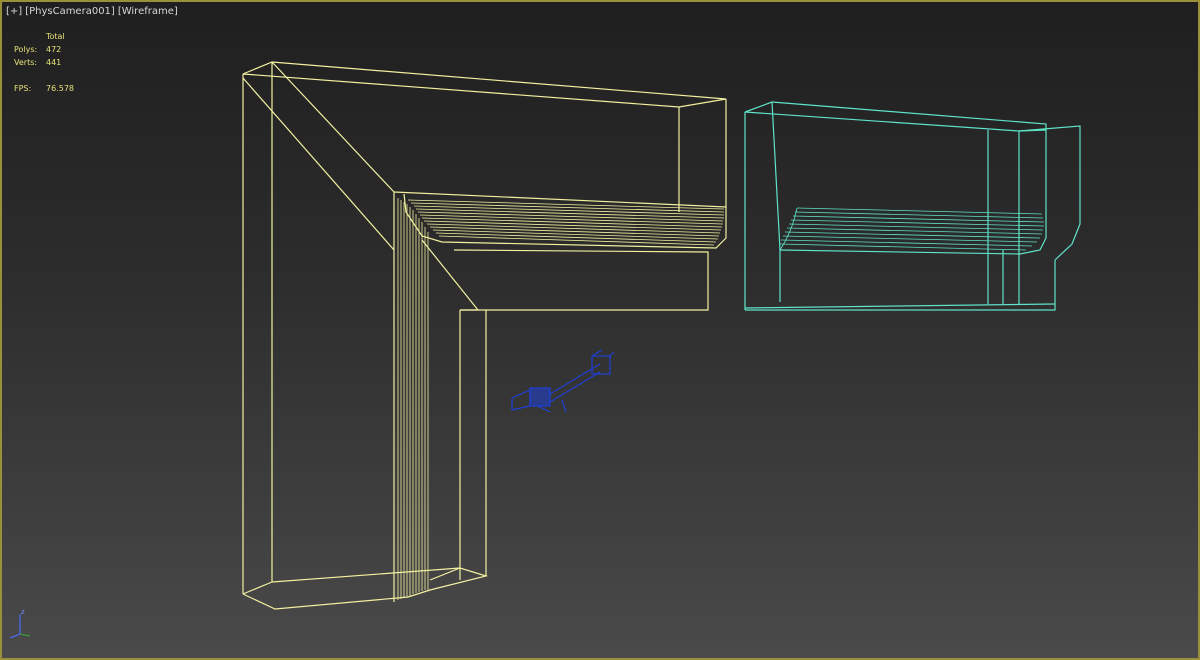 This screenshot has height=660, width=1200. What do you see at coordinates (23, 612) in the screenshot?
I see `axis-z-label: z` at bounding box center [23, 612].